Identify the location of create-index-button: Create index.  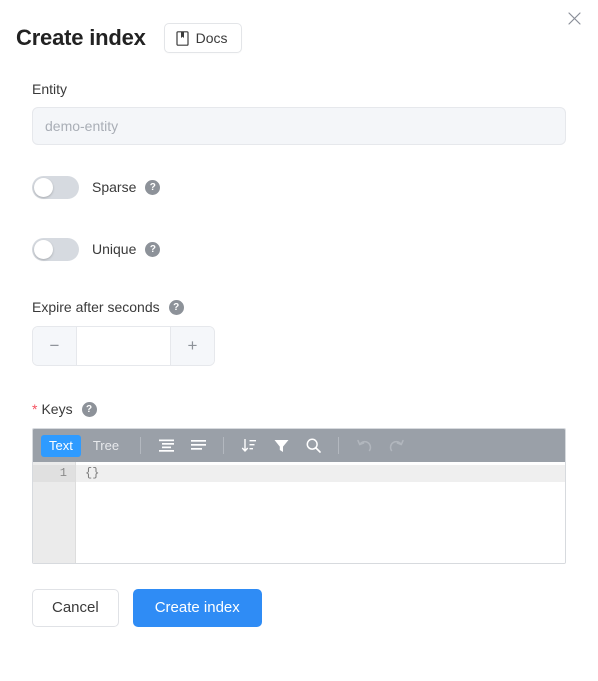
(197, 608).